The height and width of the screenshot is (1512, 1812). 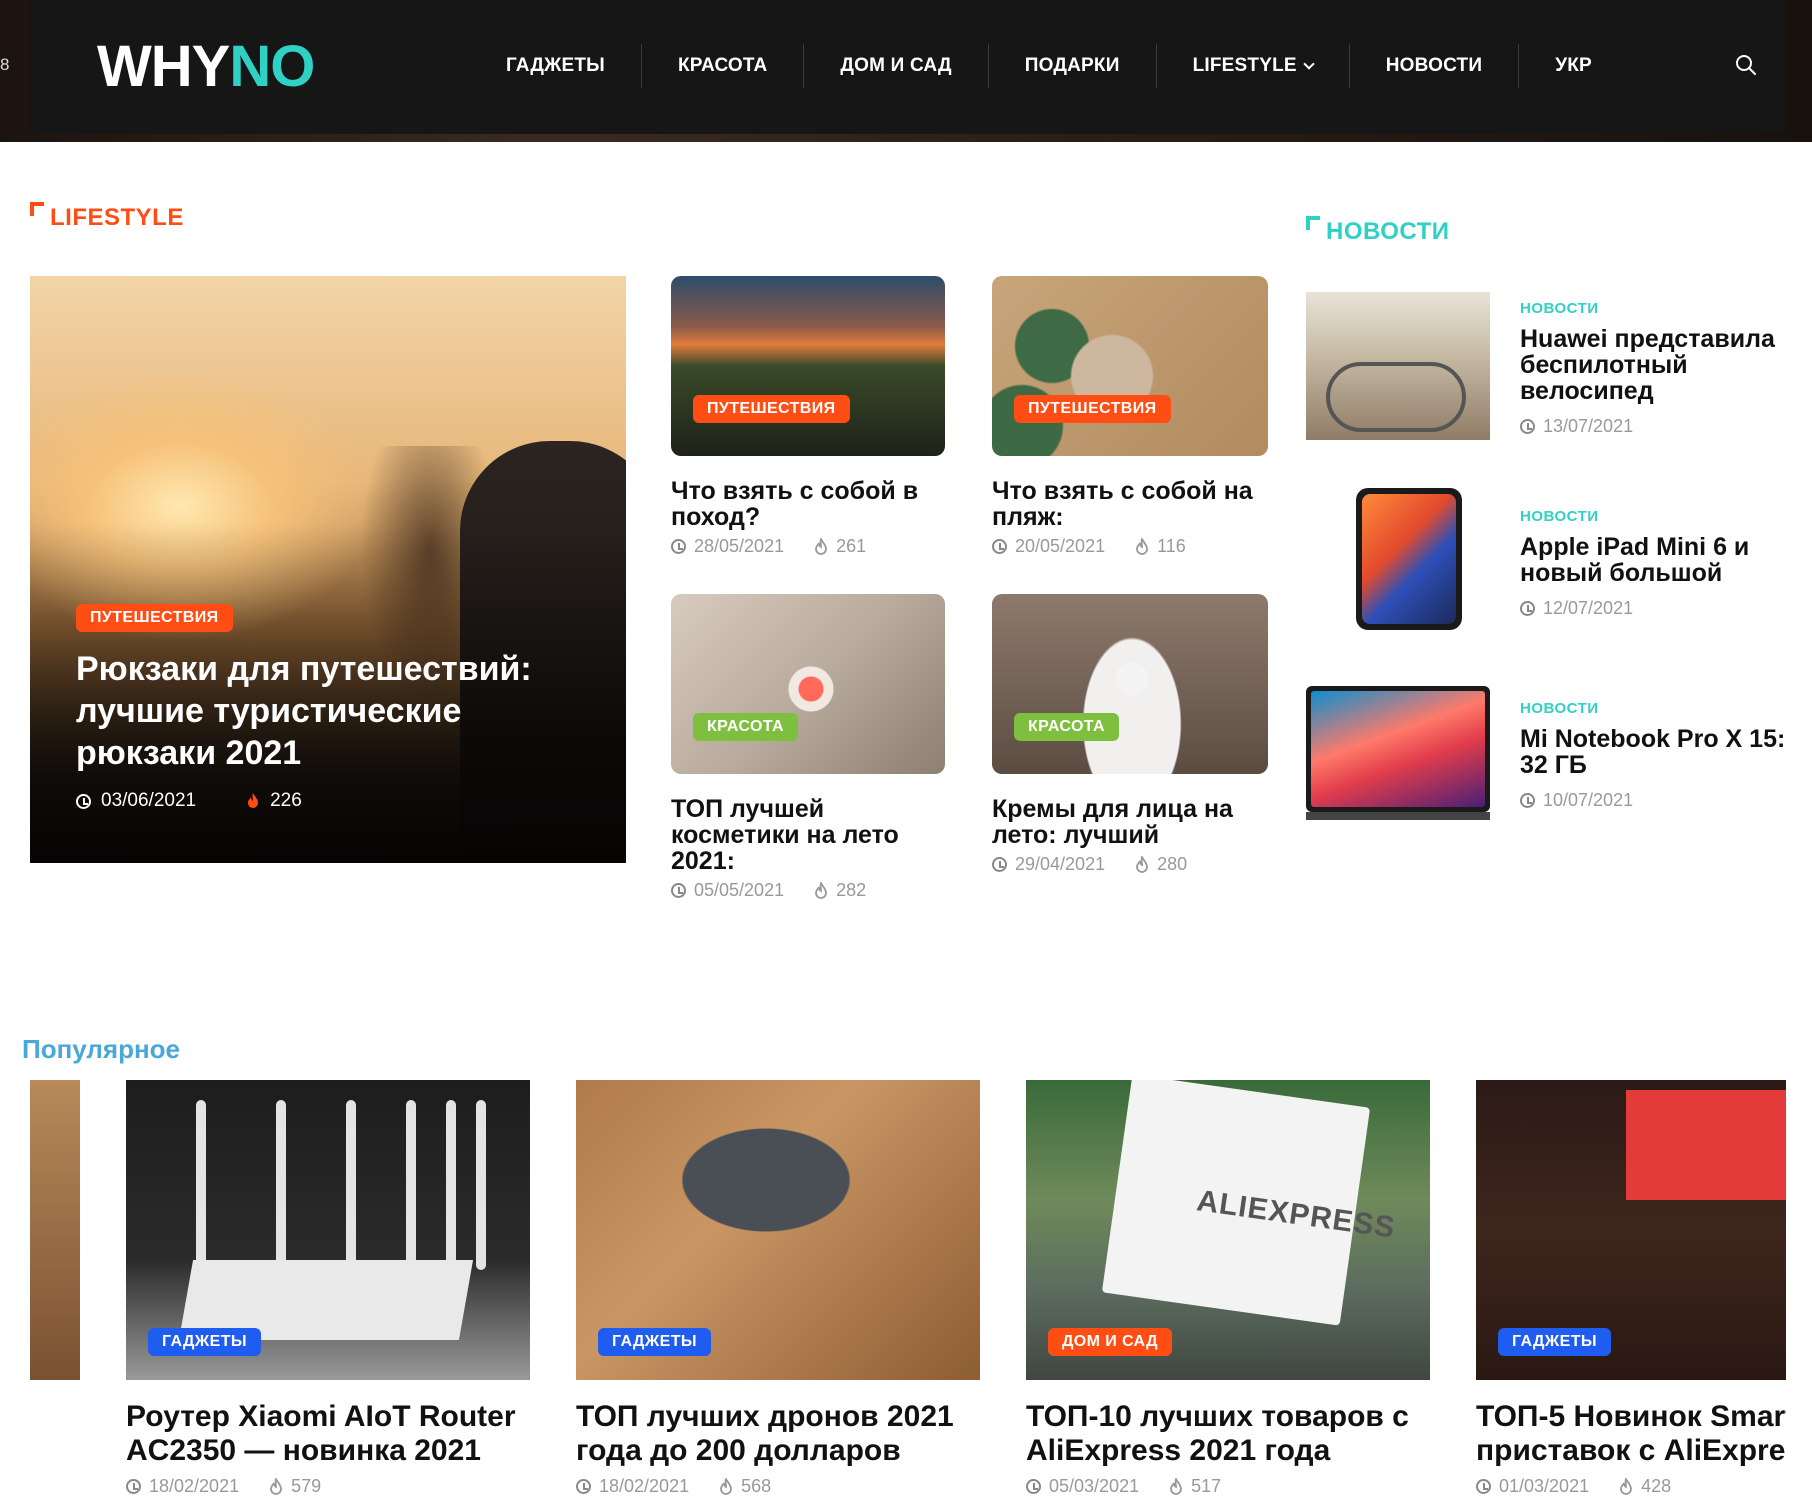 I want to click on news-meta: 12/07/2021, so click(x=1576, y=608).